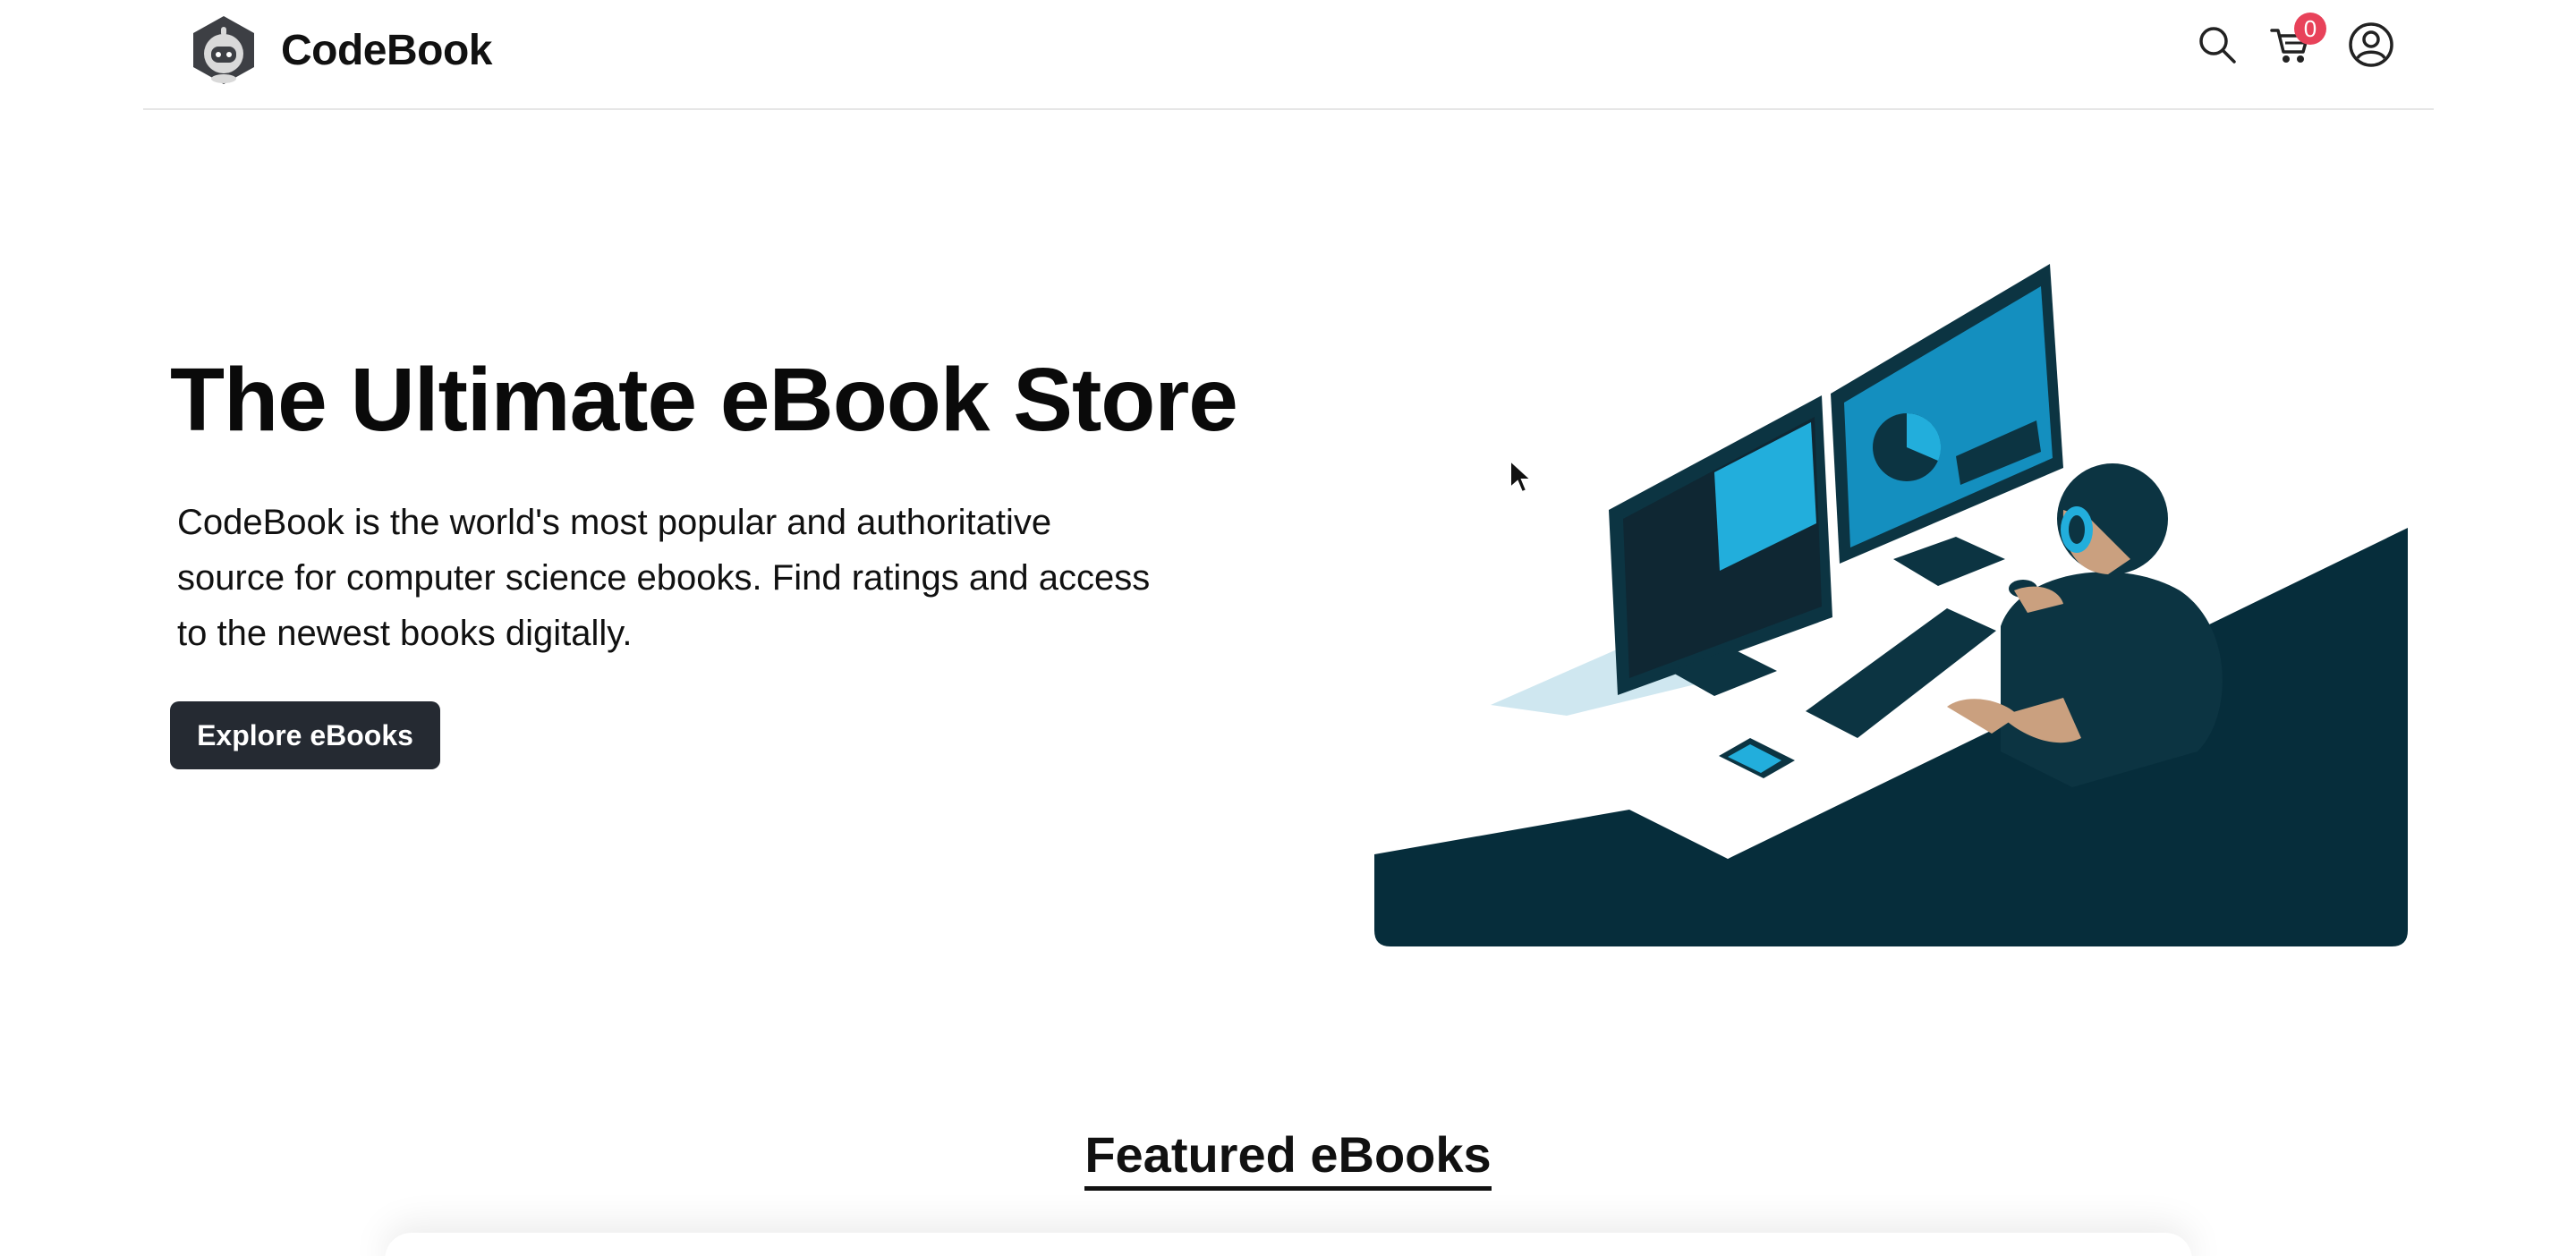 The height and width of the screenshot is (1256, 2576). I want to click on explore-ebooks-button: Explore eBooks, so click(305, 735).